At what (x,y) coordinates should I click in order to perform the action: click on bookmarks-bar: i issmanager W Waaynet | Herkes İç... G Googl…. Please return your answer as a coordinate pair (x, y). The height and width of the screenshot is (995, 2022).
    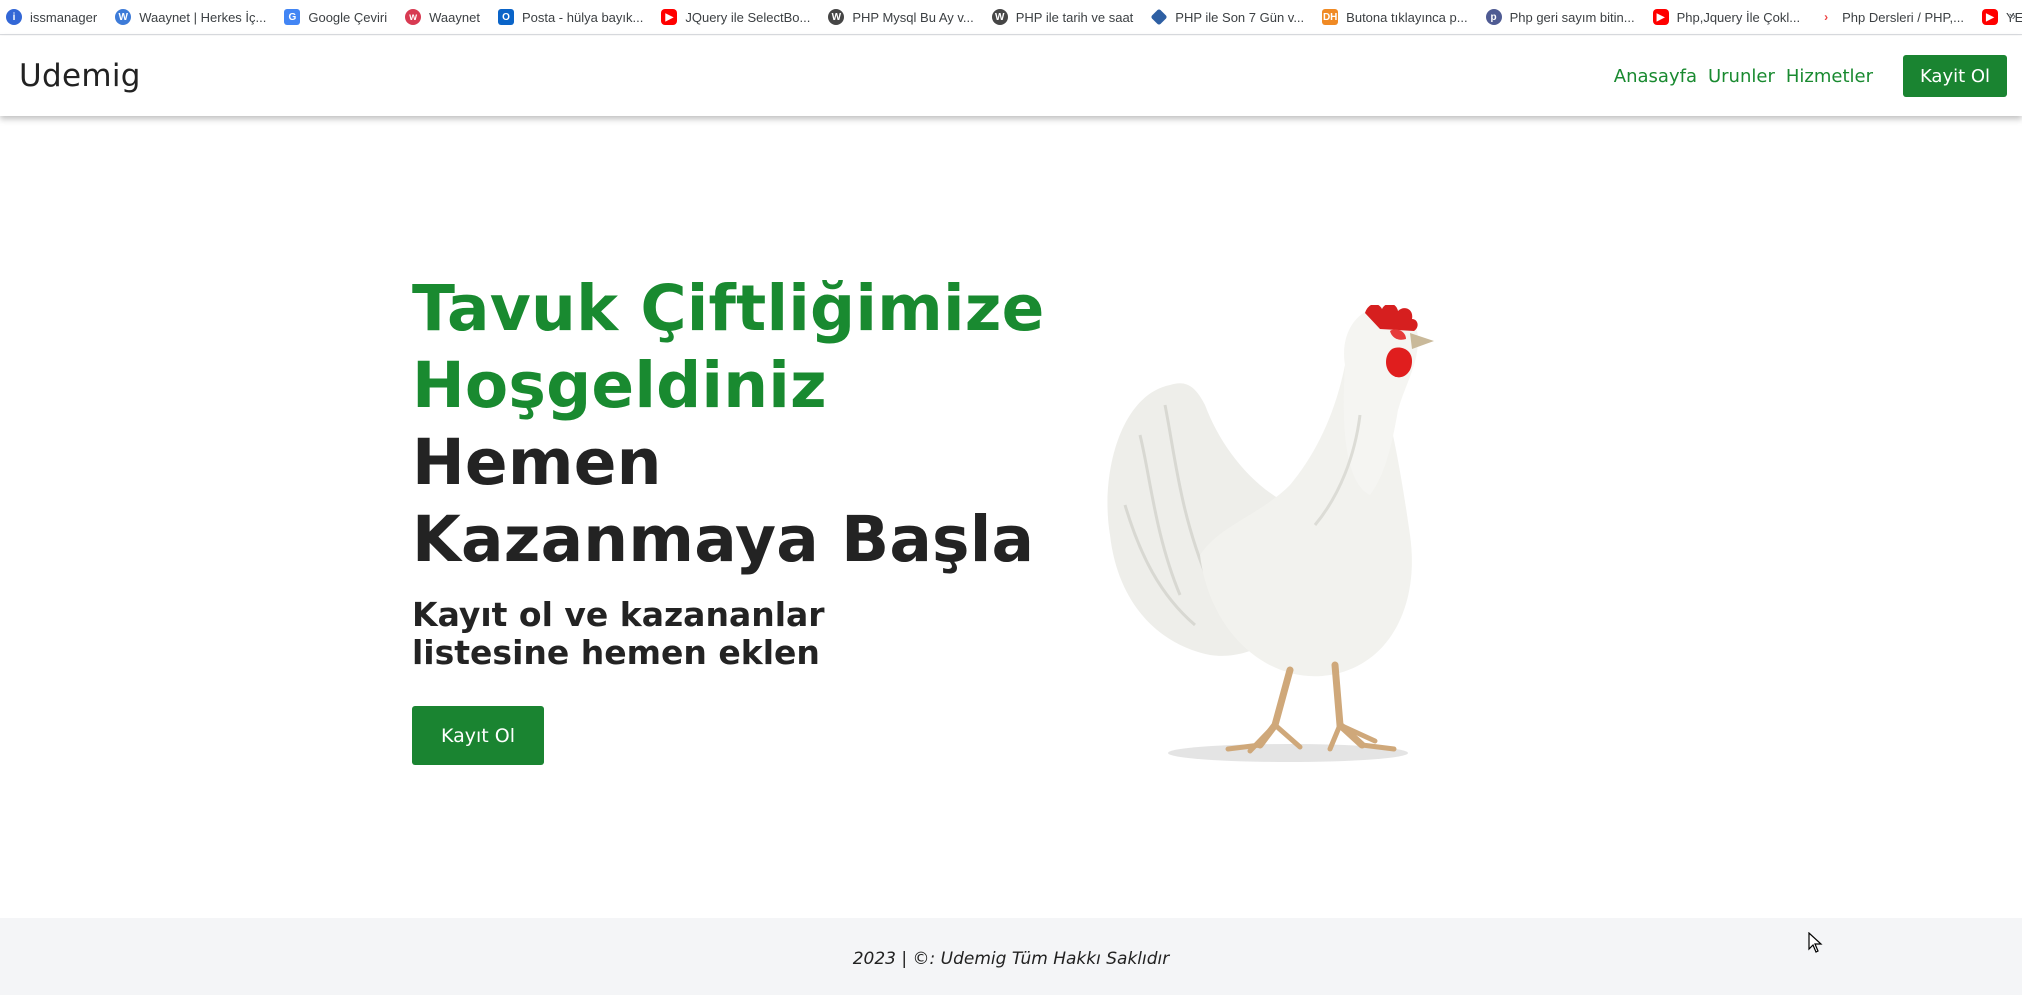
    Looking at the image, I should click on (1011, 17).